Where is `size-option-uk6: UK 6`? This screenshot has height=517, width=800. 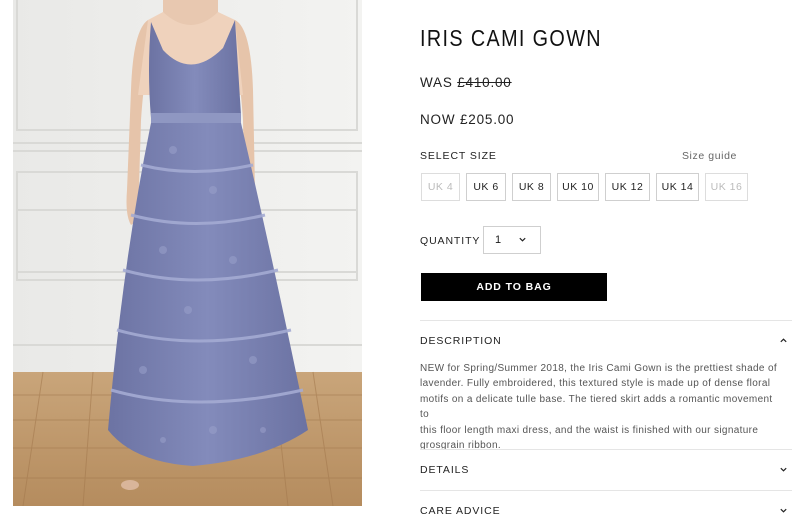
size-option-uk6: UK 6 is located at coordinates (486, 187).